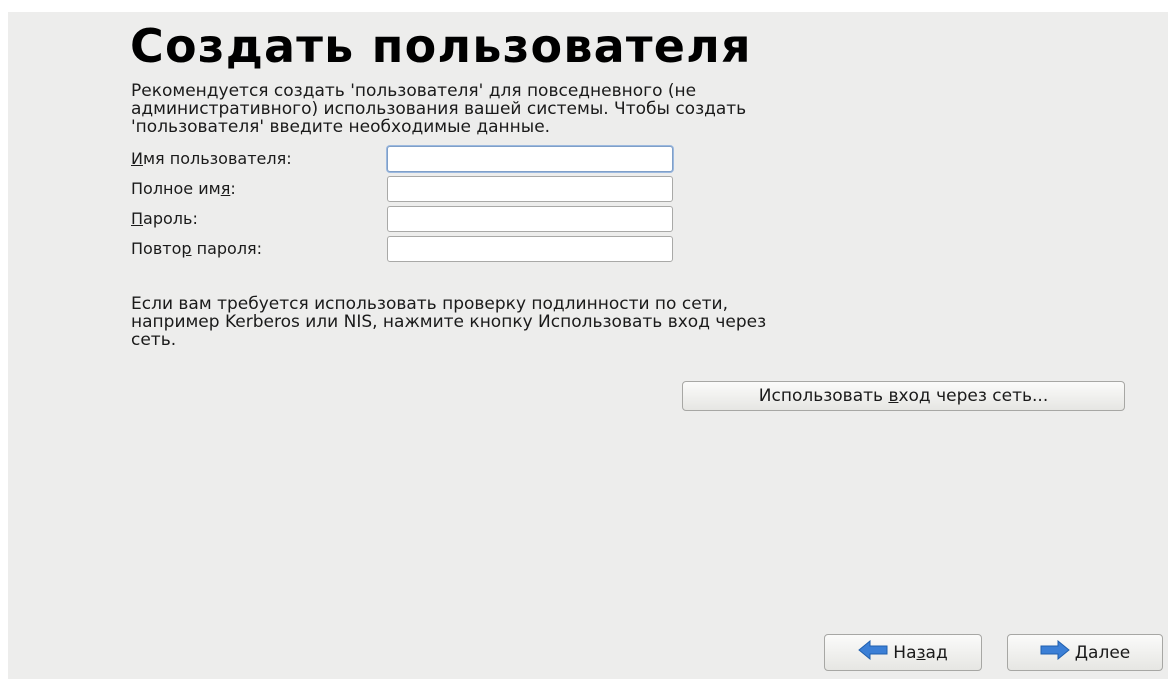  I want to click on back-label-pre: На, so click(905, 652).